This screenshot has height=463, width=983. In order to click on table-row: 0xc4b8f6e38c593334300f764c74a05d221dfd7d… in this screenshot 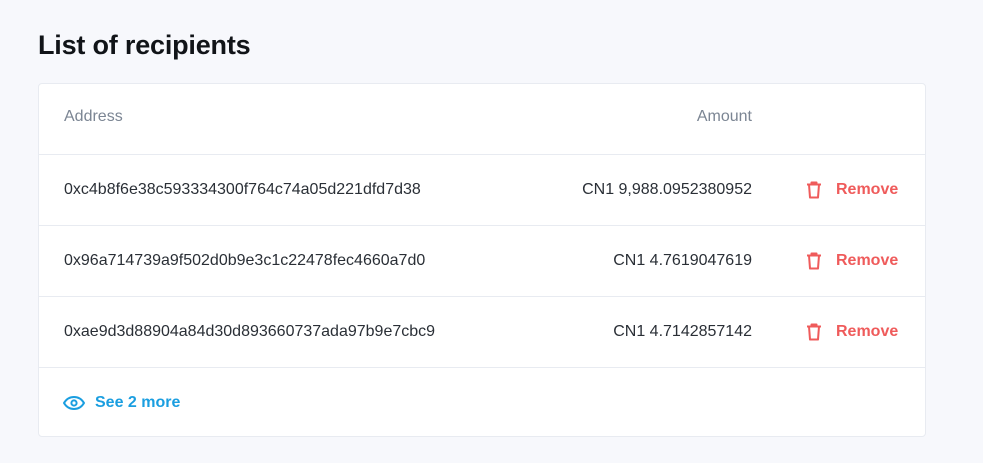, I will do `click(482, 190)`.